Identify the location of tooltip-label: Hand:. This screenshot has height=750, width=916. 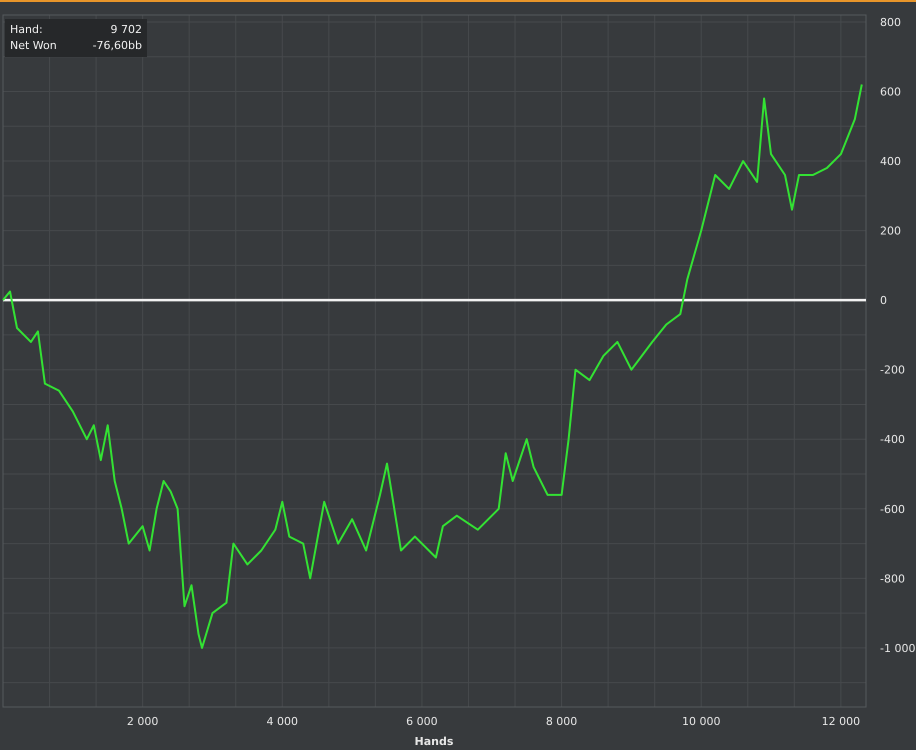
(26, 30).